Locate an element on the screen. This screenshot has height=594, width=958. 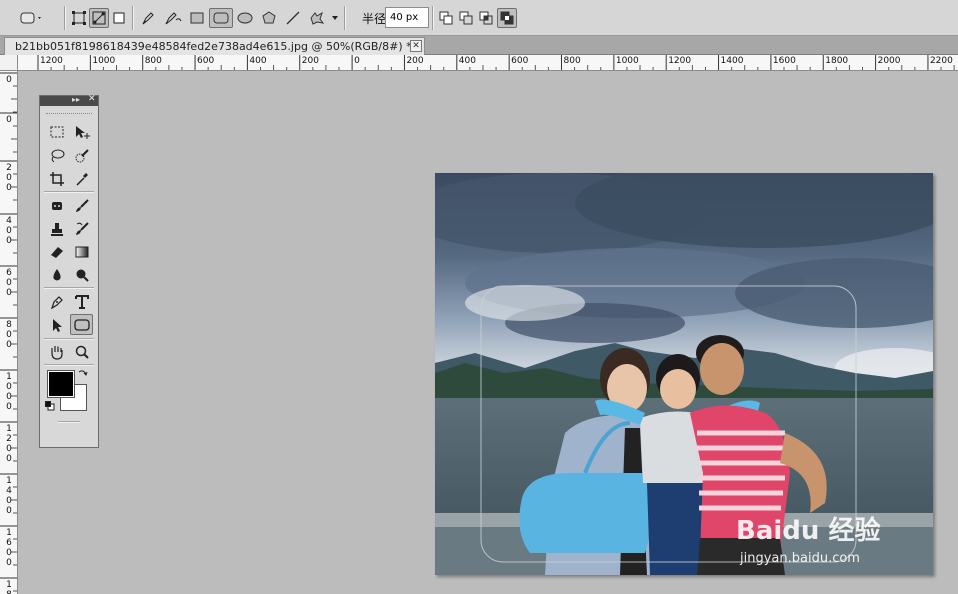
lasso-icon is located at coordinates (57, 155).